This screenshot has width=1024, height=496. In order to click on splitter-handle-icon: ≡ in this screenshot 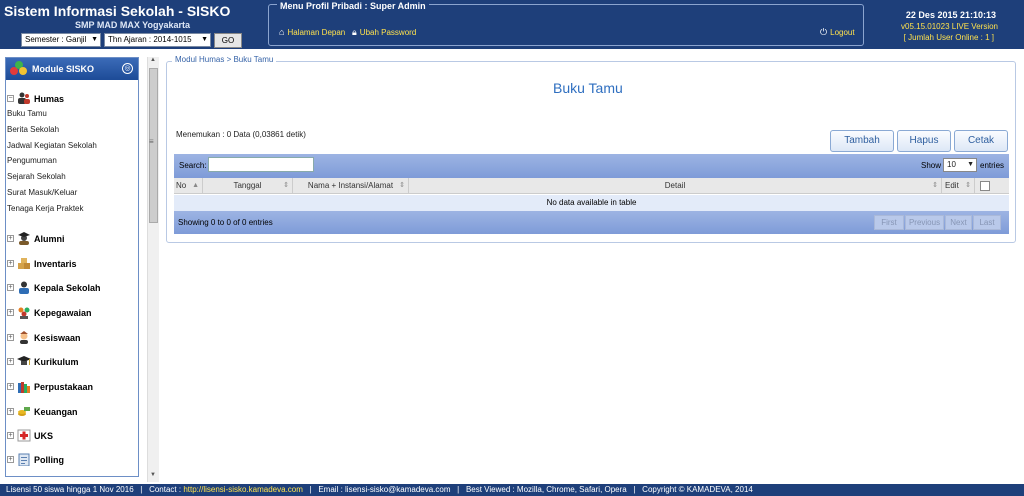, I will do `click(151, 141)`.